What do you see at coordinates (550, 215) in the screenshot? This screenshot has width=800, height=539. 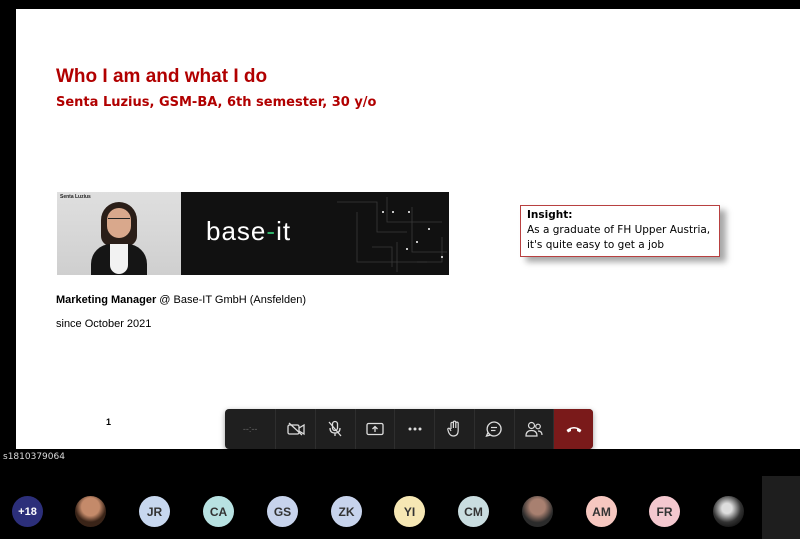 I see `insight-title: Insight:` at bounding box center [550, 215].